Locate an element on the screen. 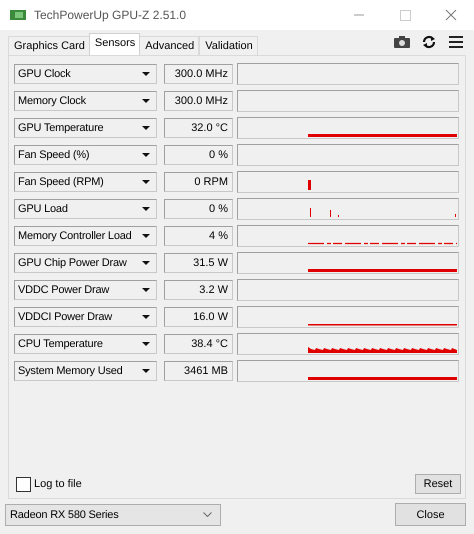 The image size is (474, 534). sensor-reading: 31.5 W is located at coordinates (198, 263).